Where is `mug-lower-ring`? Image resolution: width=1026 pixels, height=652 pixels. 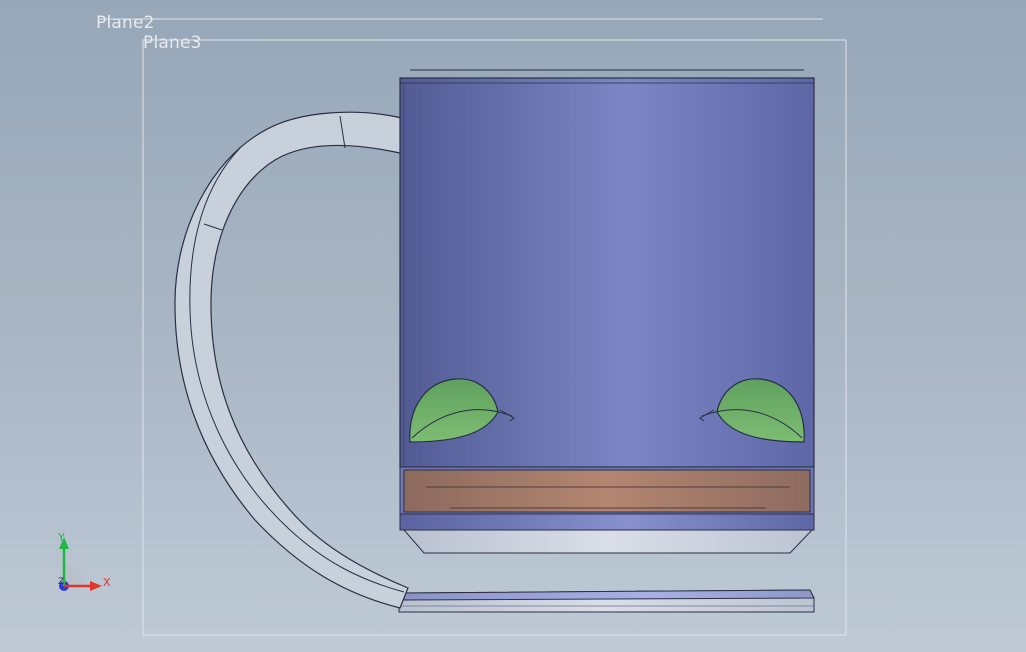
mug-lower-ring is located at coordinates (607, 522).